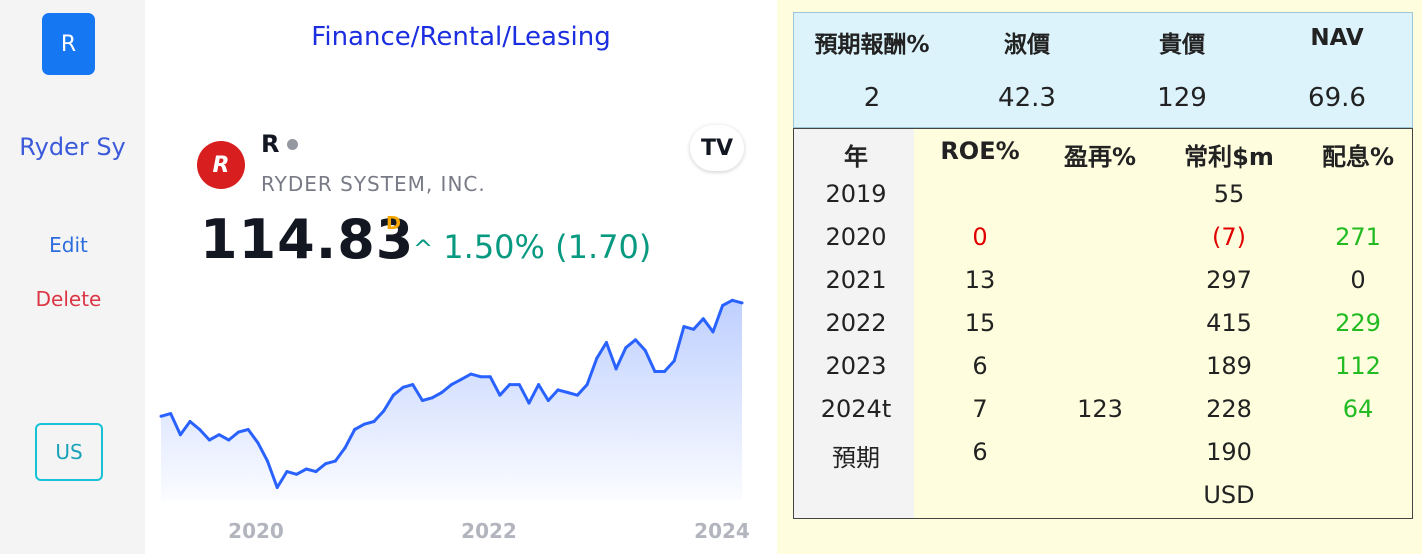 Image resolution: width=1422 pixels, height=554 pixels. Describe the element at coordinates (1229, 323) in the screenshot. I see `table-cell: 415` at that location.